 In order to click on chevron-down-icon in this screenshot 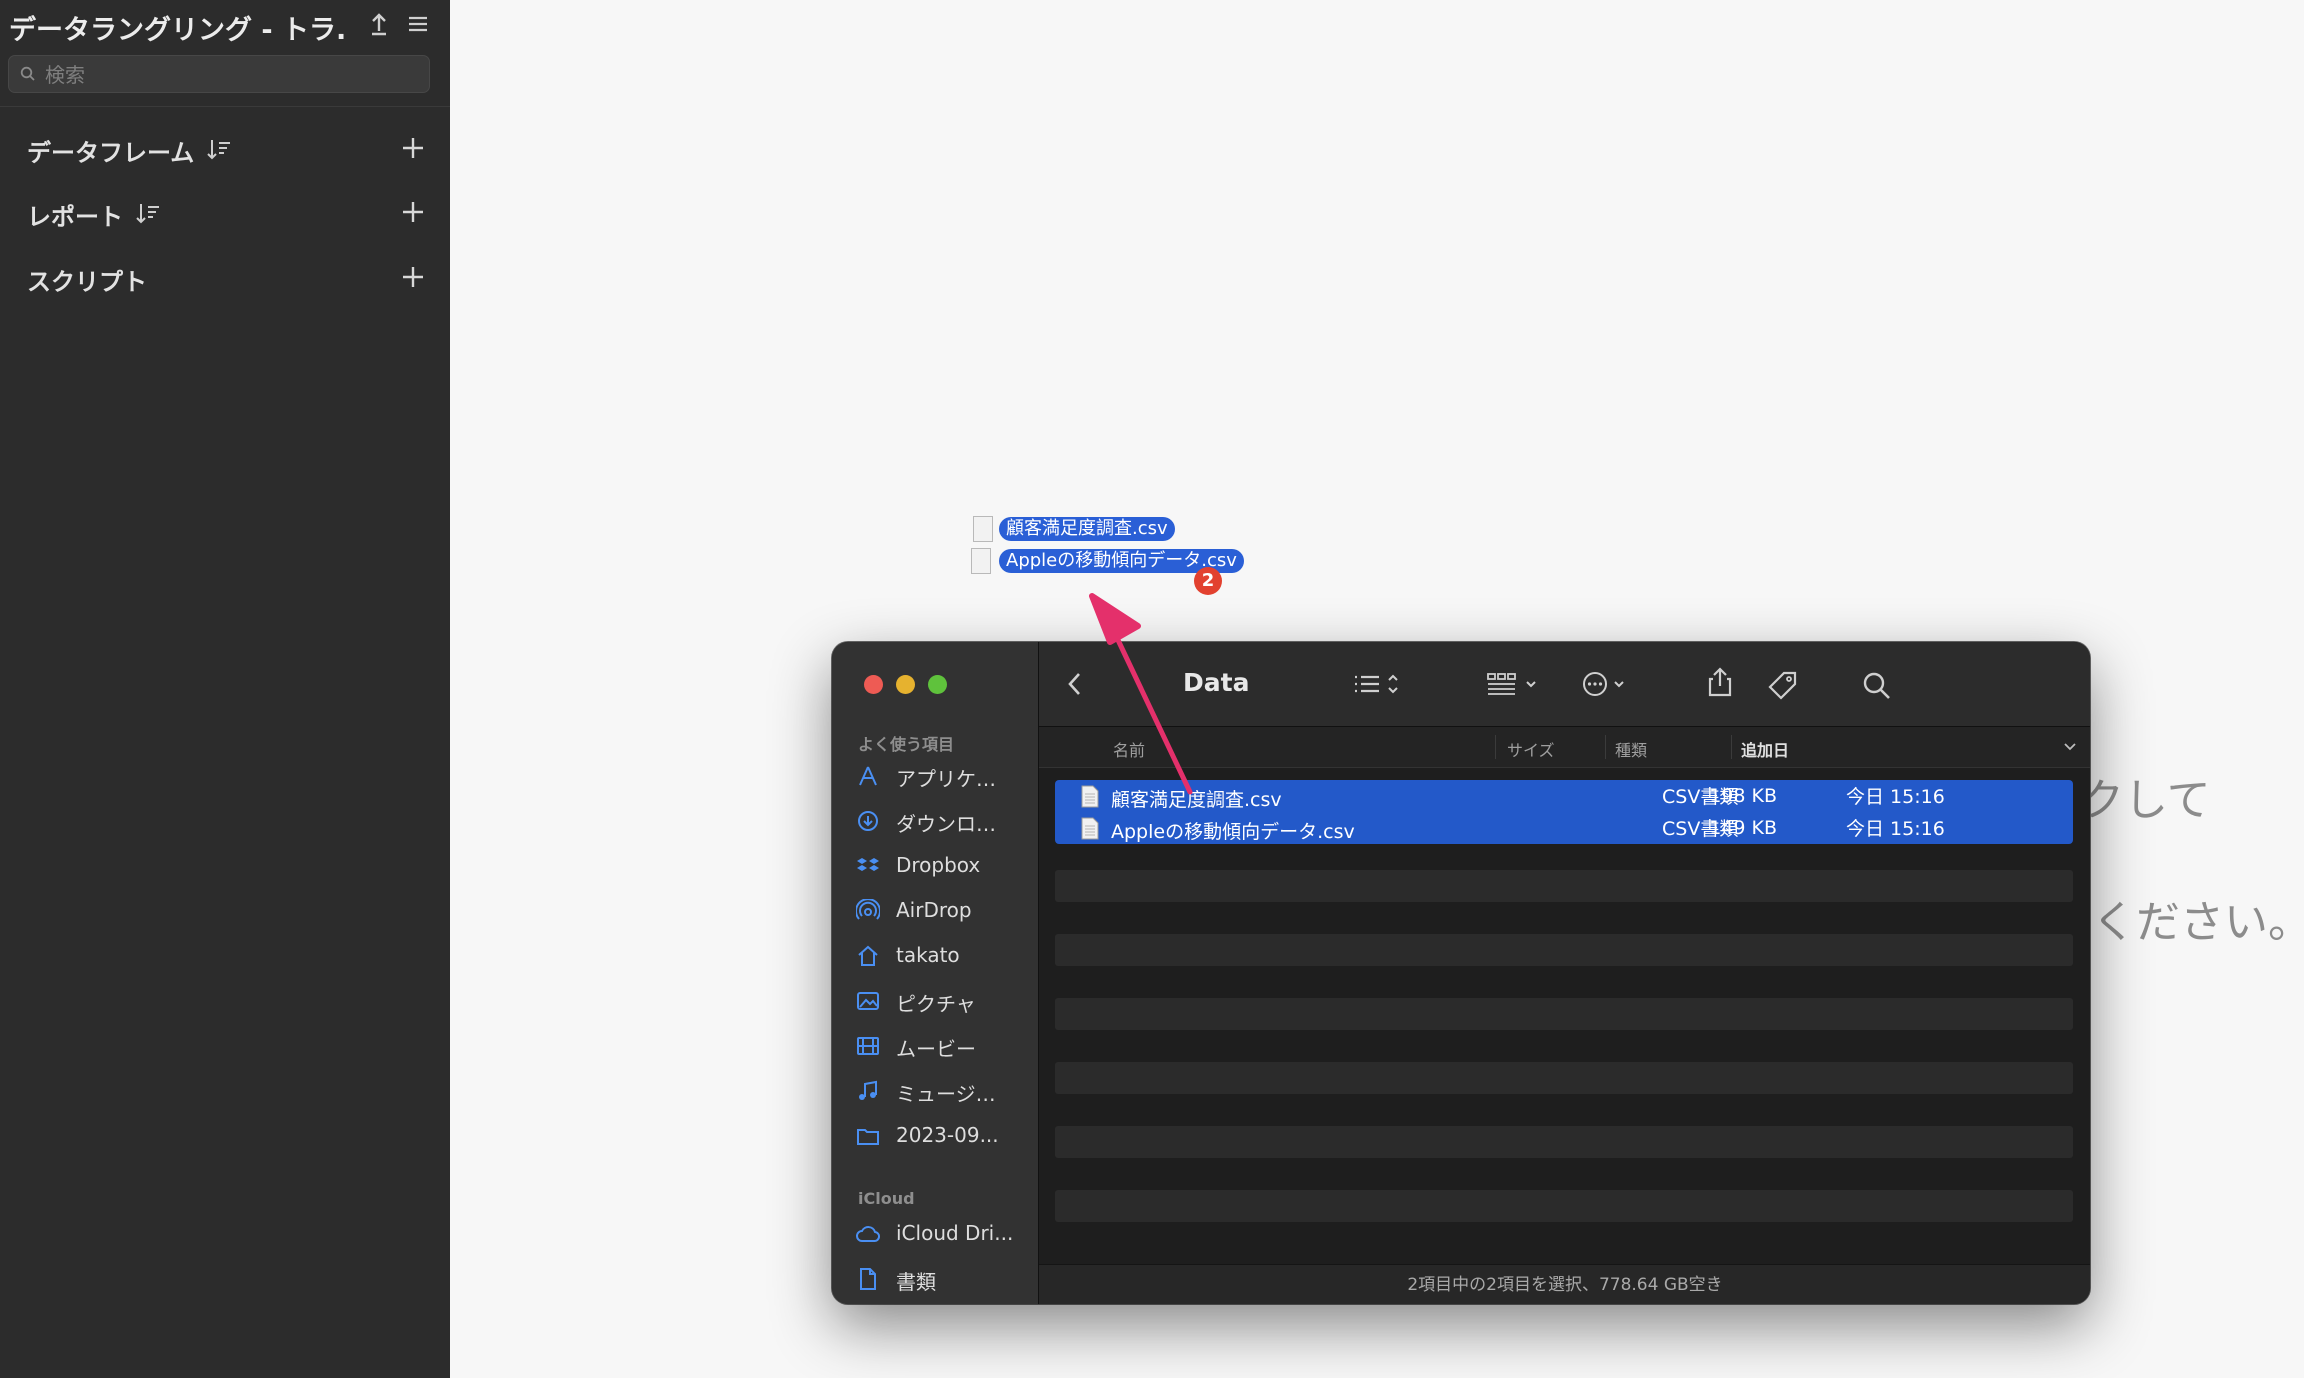, I will do `click(2070, 747)`.